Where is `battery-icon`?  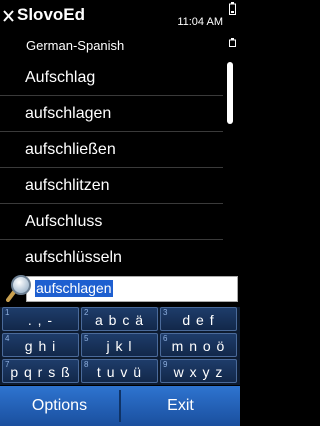
battery-icon is located at coordinates (232, 8).